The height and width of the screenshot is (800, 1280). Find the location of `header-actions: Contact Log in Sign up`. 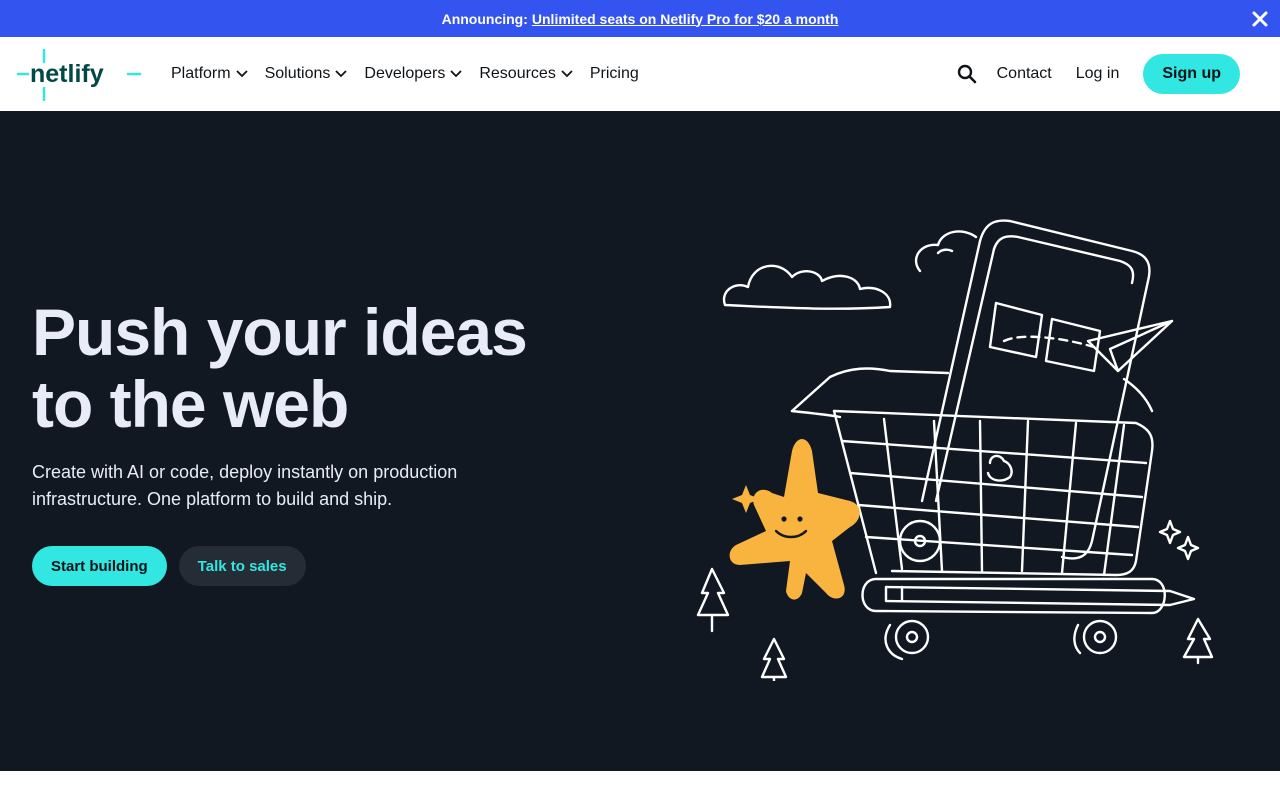

header-actions: Contact Log in Sign up is located at coordinates (1098, 74).